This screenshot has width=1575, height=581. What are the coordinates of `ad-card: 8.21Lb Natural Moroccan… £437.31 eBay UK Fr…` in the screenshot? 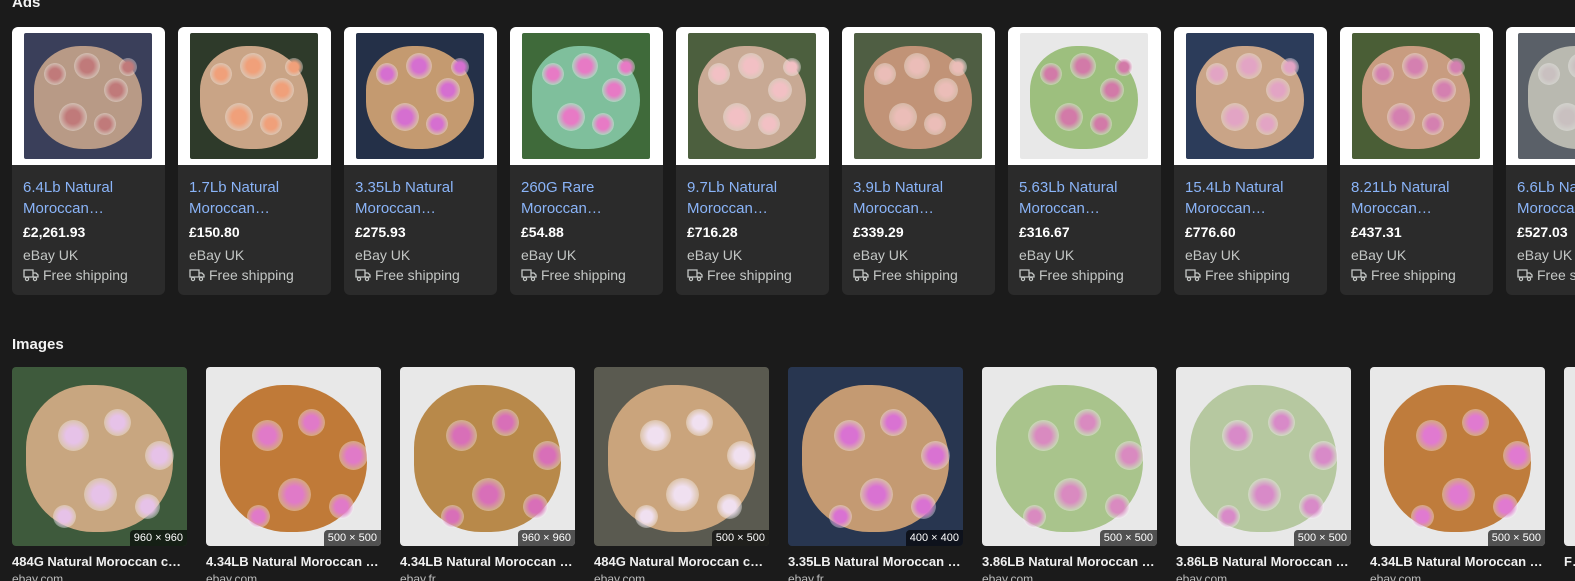 It's located at (1416, 161).